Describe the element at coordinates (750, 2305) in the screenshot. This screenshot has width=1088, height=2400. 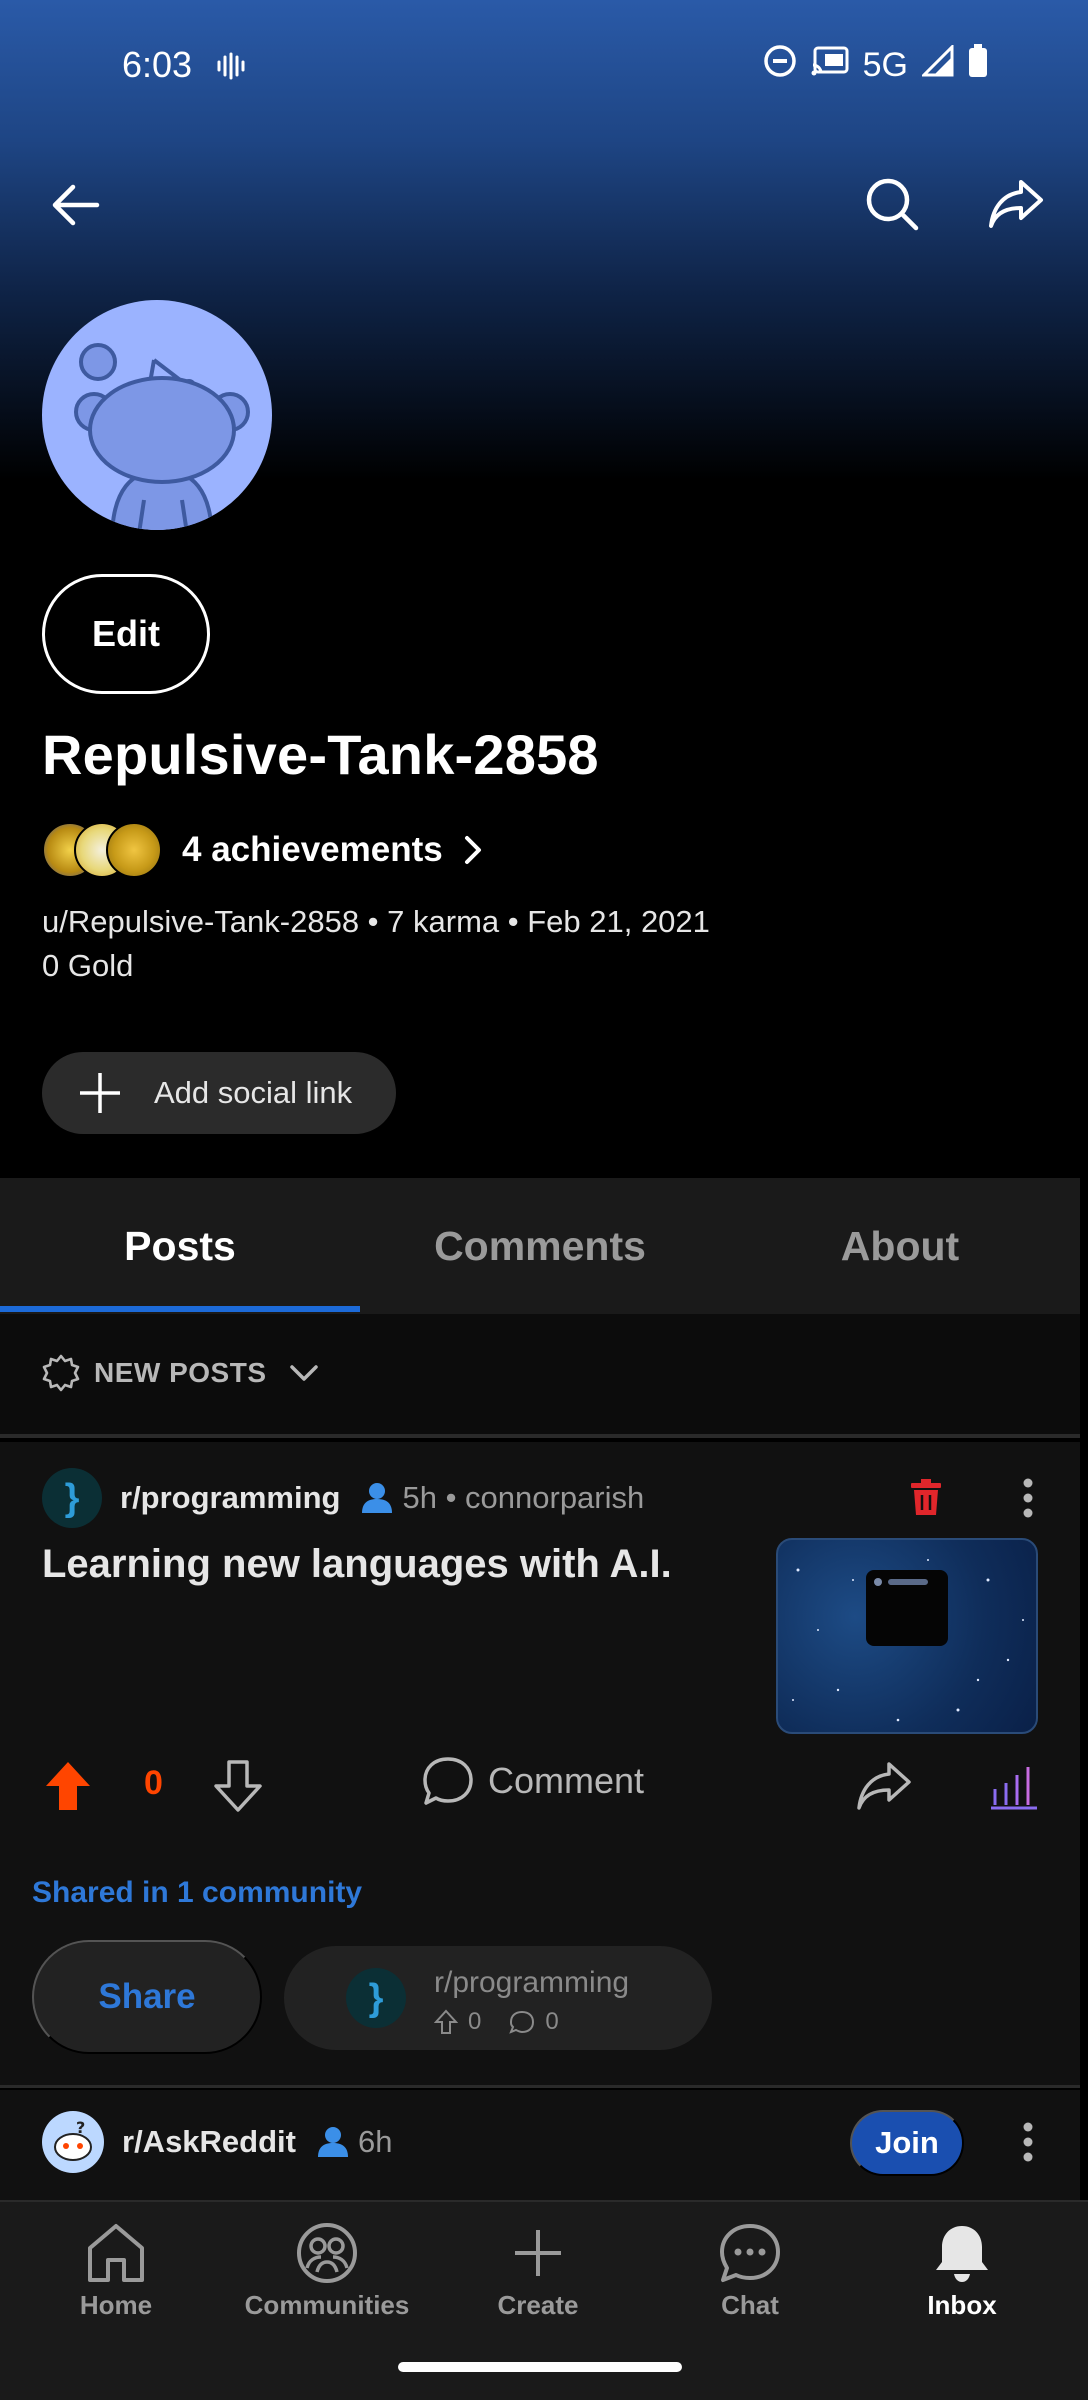
I see `nav-chat-label: Chat` at that location.